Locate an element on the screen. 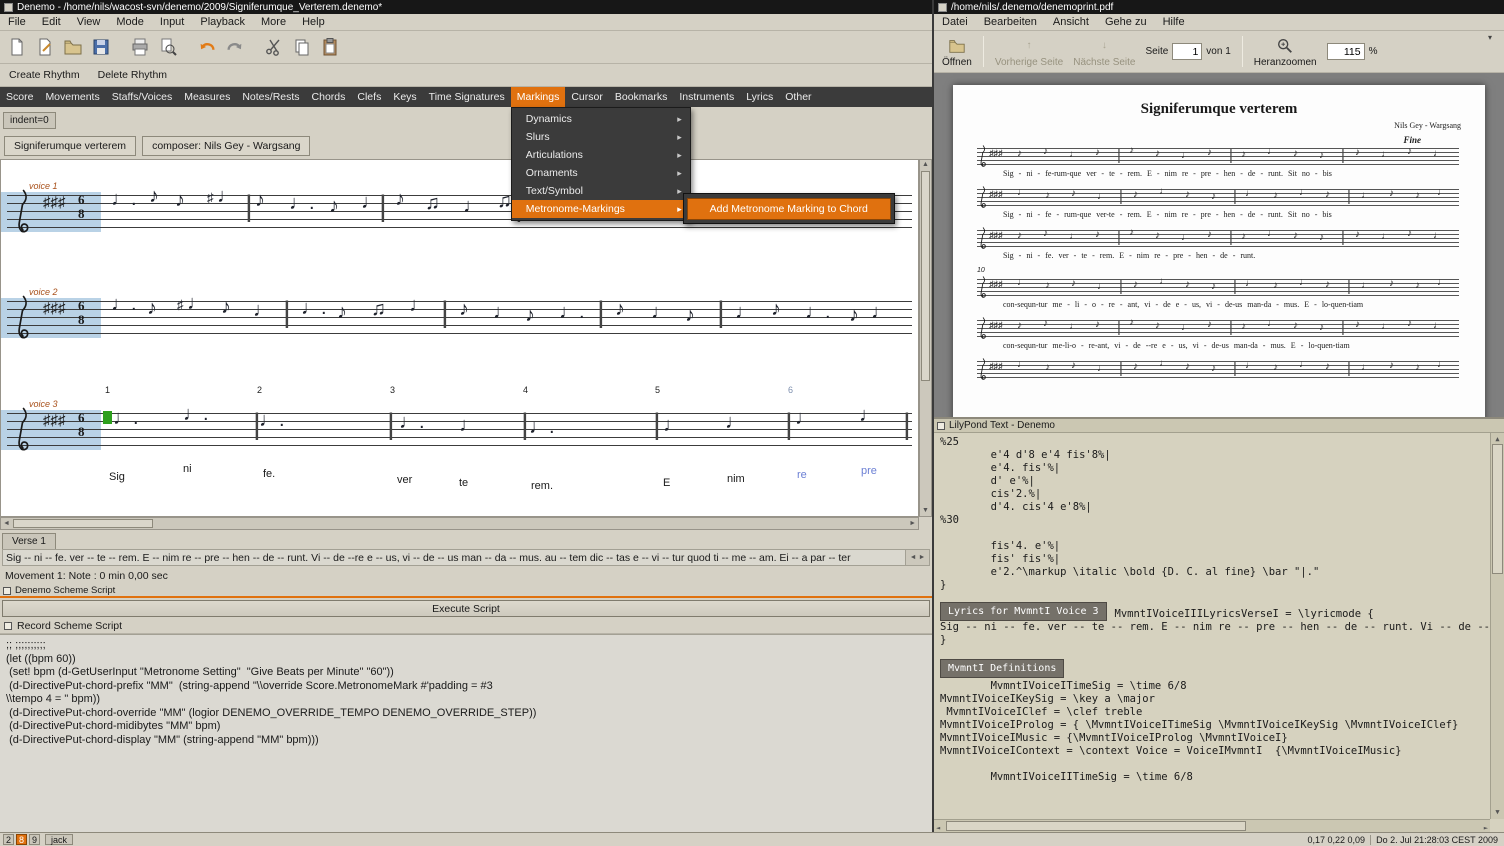 This screenshot has width=1504, height=846. pdf-titlebar: /home/nils/.denemo/denemoprint.pdf is located at coordinates (1219, 7).